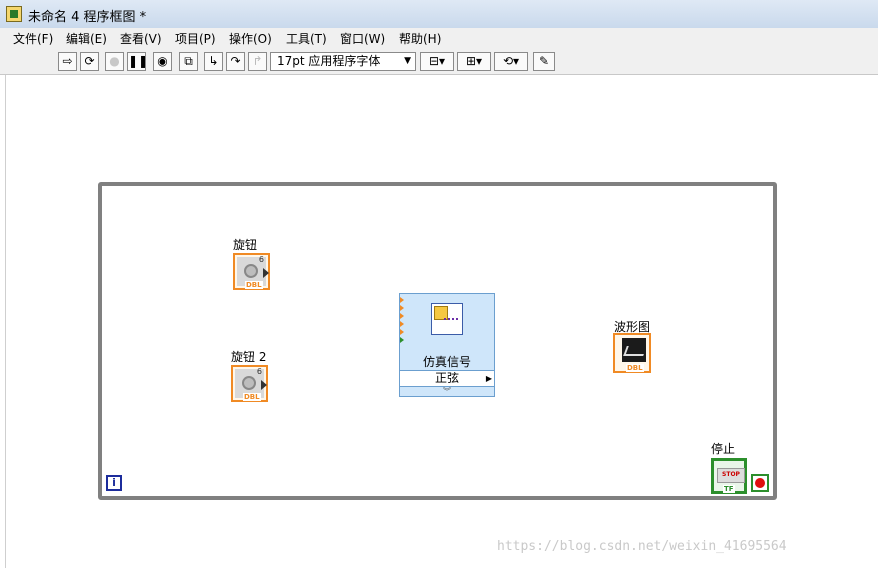  I want to click on menu-window: 窗口(W), so click(362, 38).